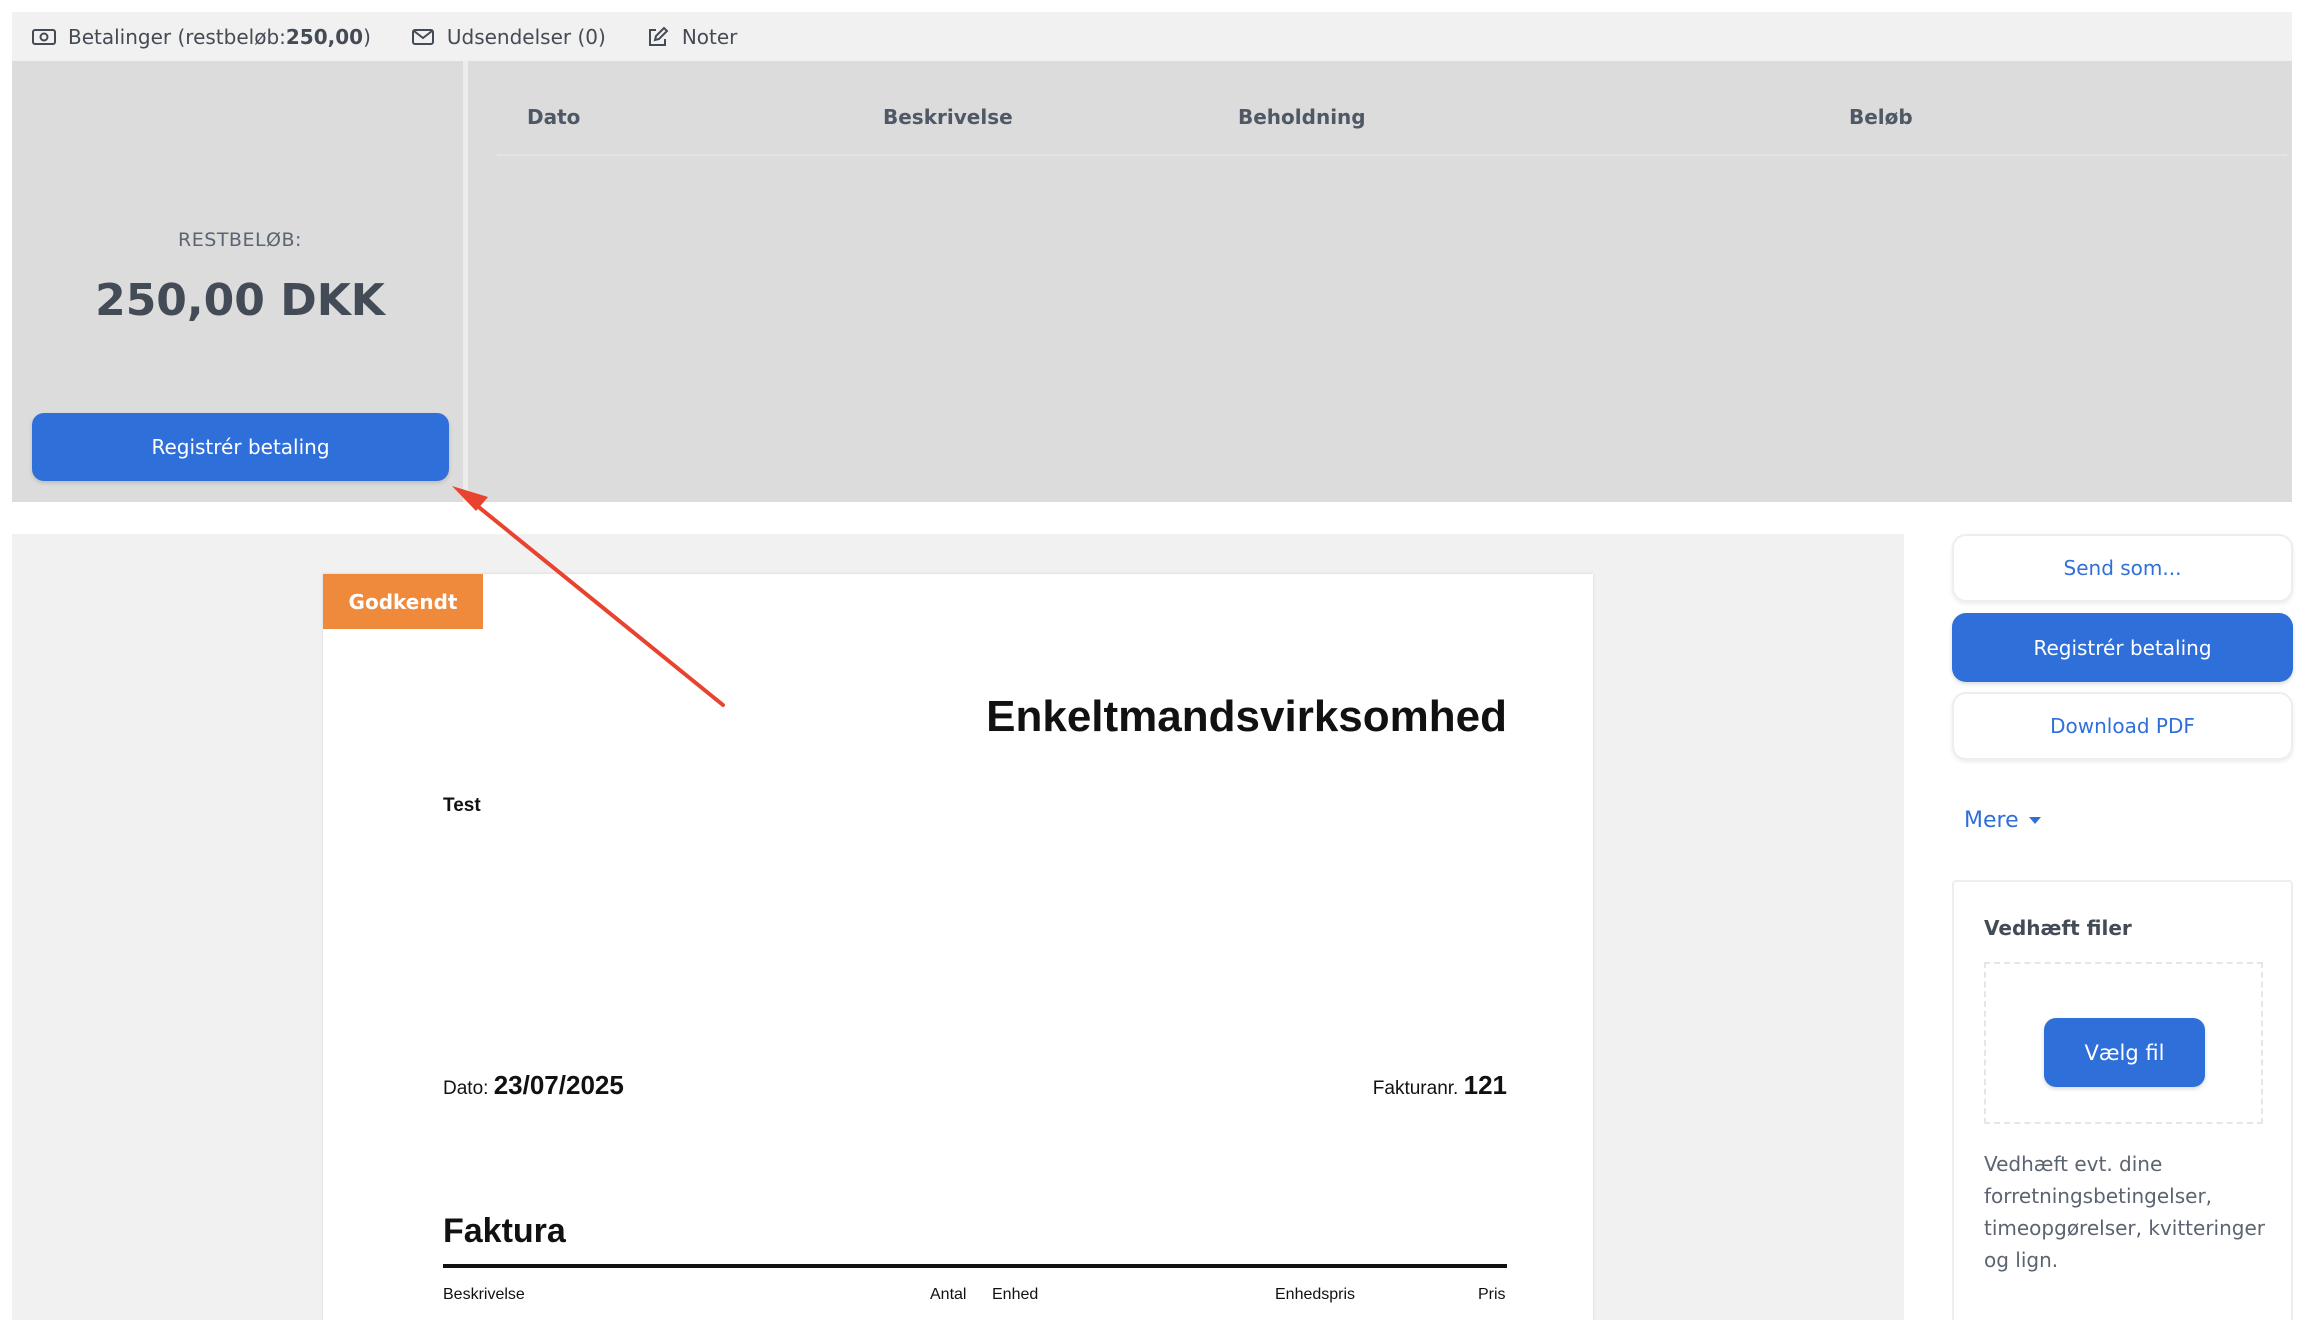 This screenshot has height=1320, width=2320. Describe the element at coordinates (2122, 647) in the screenshot. I see `register-payment-side-button: Registrér betaling` at that location.